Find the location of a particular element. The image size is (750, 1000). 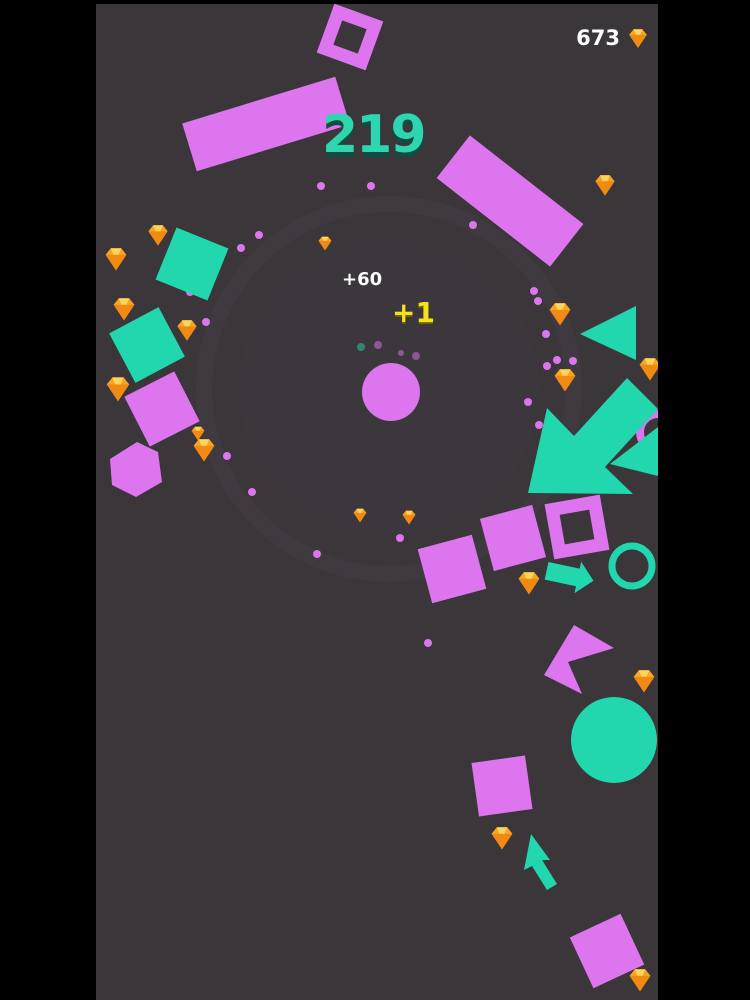

bonus-popup-yellow: +1 is located at coordinates (413, 312).